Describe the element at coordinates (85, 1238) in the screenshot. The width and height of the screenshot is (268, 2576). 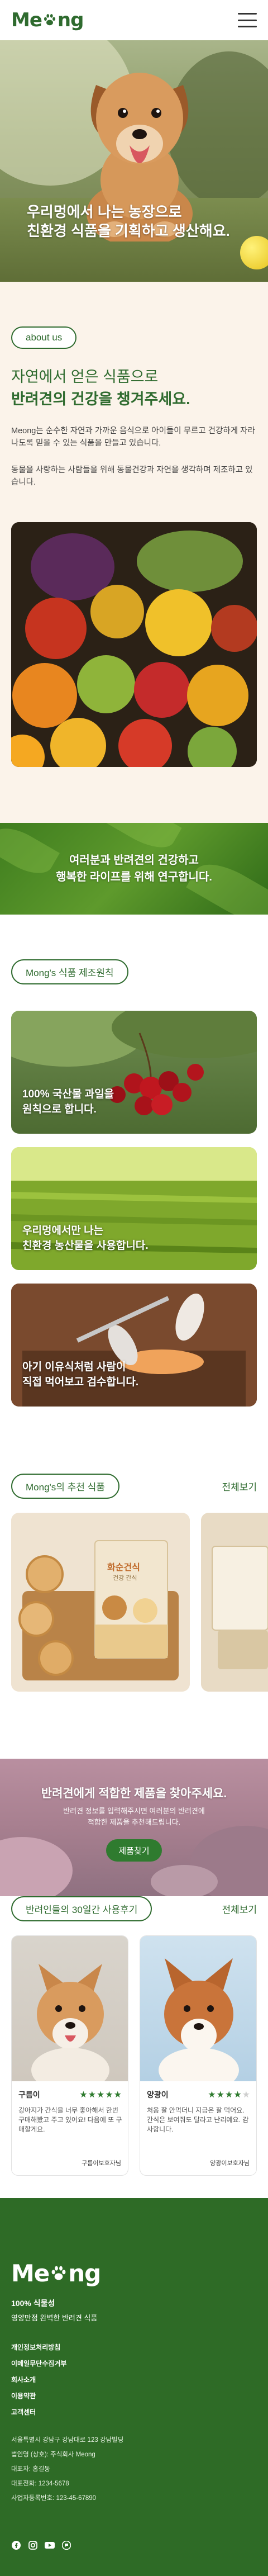
I see `principle-caption-2: 우리멍에서만 나는 친환경 농산물을 사용합니다.` at that location.